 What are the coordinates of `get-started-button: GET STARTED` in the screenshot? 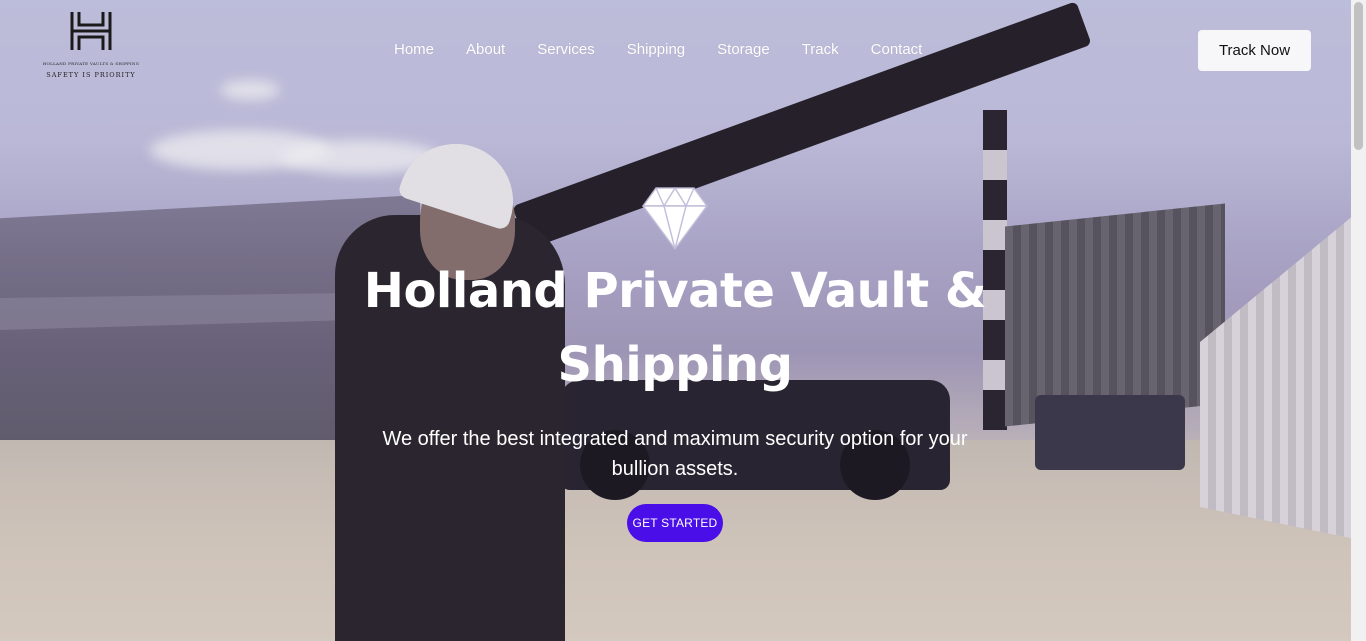 It's located at (675, 523).